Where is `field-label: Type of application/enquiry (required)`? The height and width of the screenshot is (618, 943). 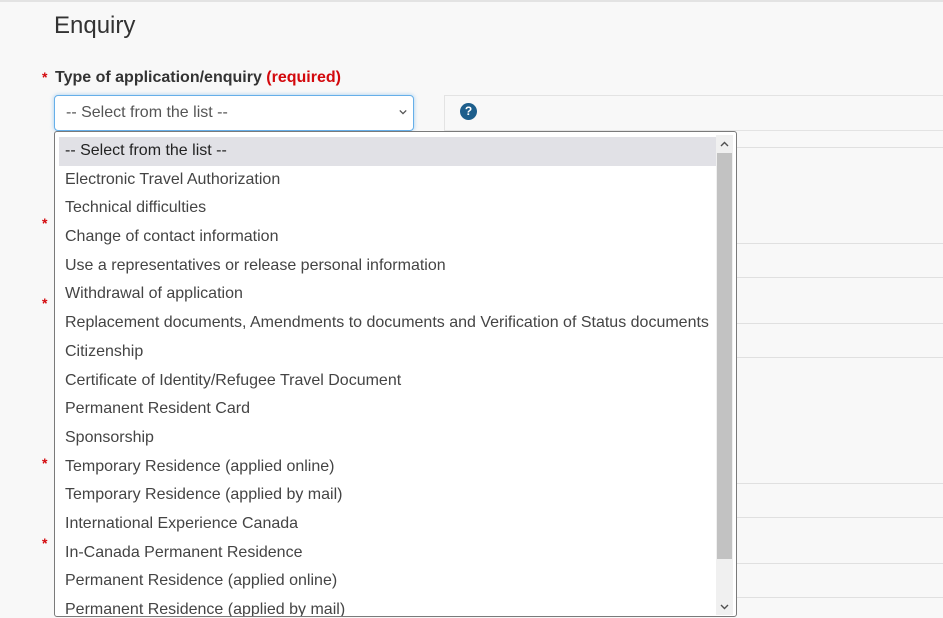 field-label: Type of application/enquiry (required) is located at coordinates (198, 78).